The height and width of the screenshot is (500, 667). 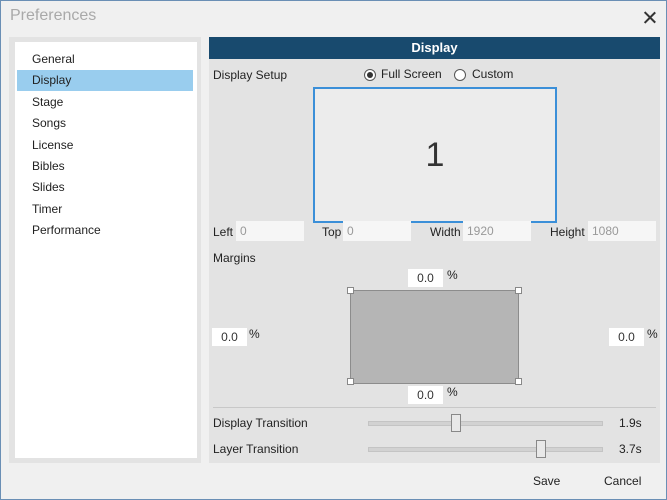 What do you see at coordinates (53, 15) in the screenshot?
I see `window-title: Preferences` at bounding box center [53, 15].